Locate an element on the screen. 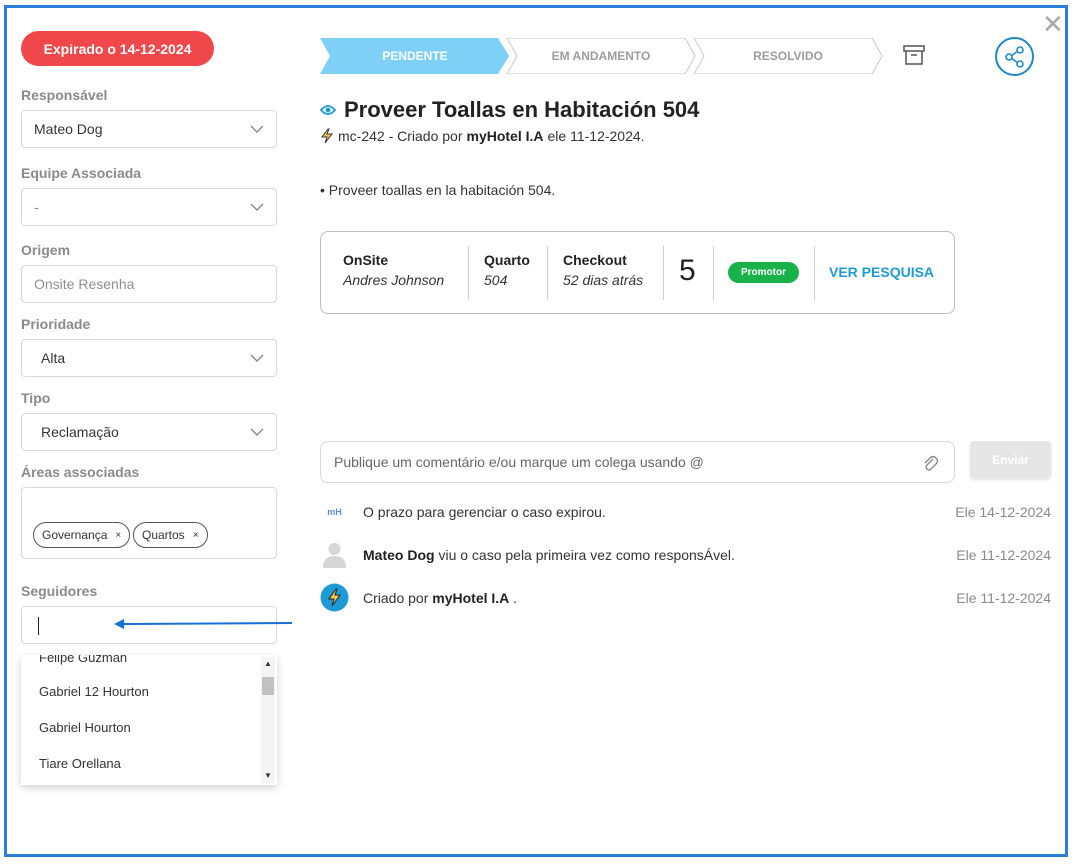 This screenshot has height=864, width=1074. archive-icon is located at coordinates (914, 55).